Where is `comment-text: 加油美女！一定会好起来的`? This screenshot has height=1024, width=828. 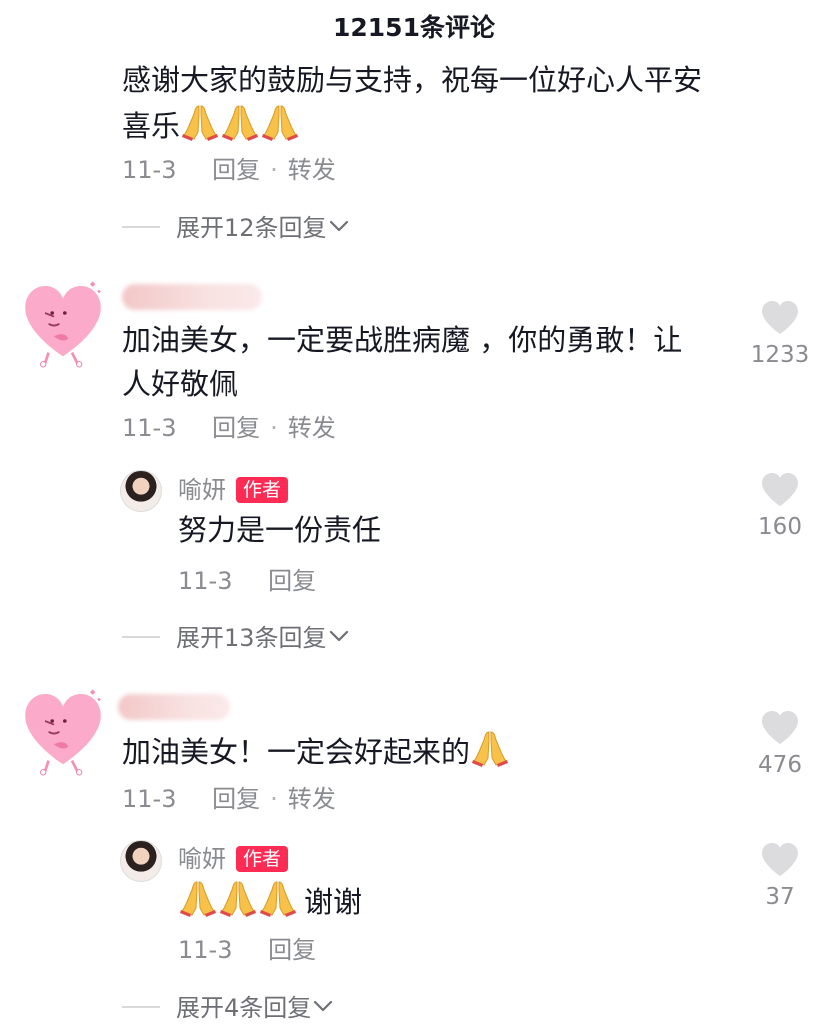 comment-text: 加油美女！一定会好起来的 is located at coordinates (316, 751).